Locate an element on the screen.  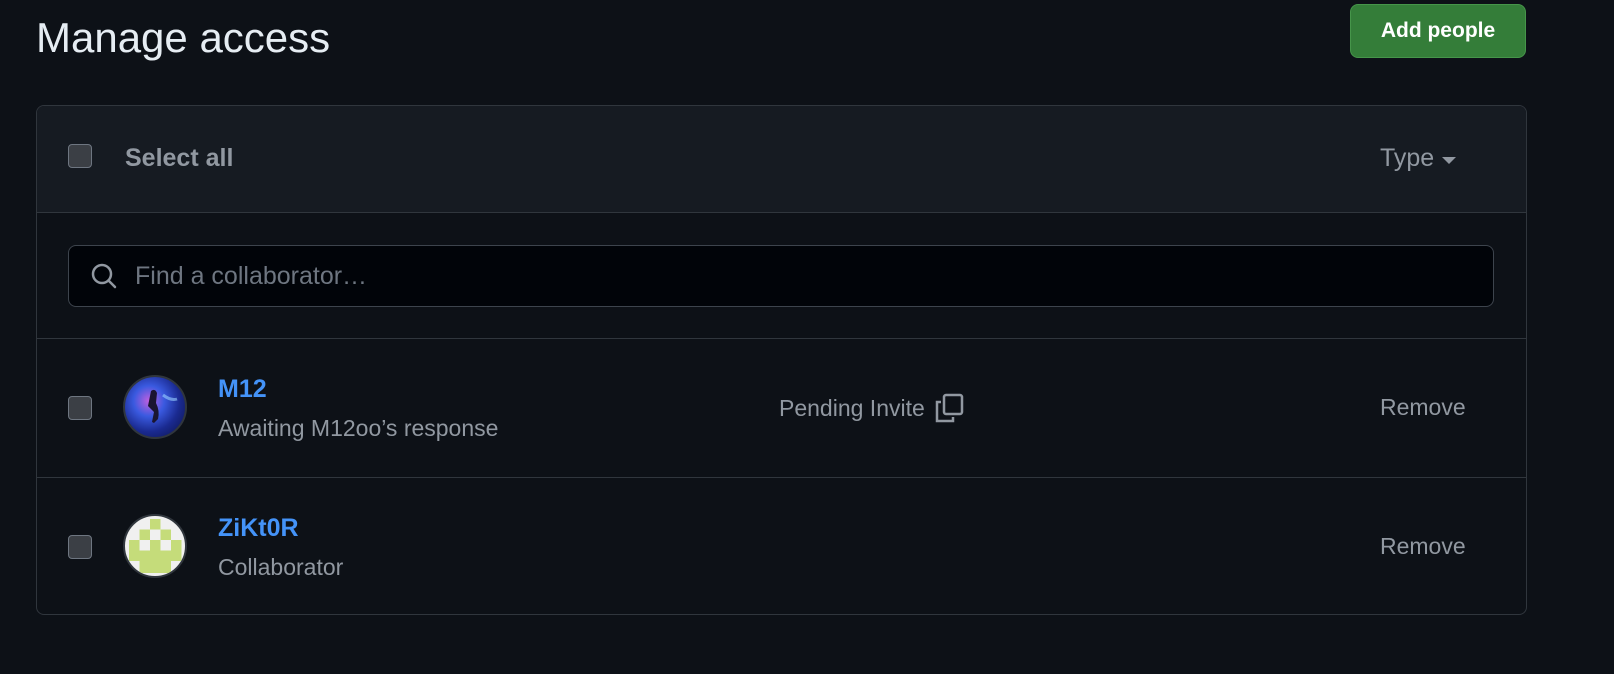
search-input is located at coordinates (785, 276).